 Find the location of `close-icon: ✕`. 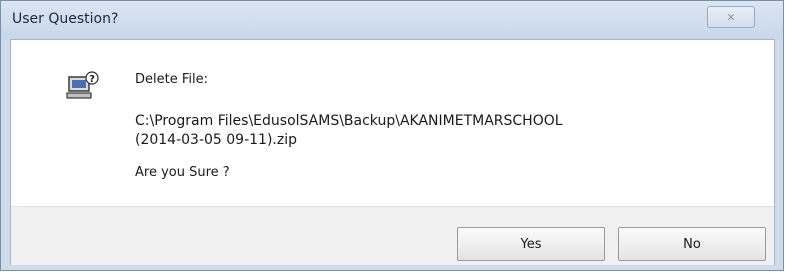

close-icon: ✕ is located at coordinates (731, 17).